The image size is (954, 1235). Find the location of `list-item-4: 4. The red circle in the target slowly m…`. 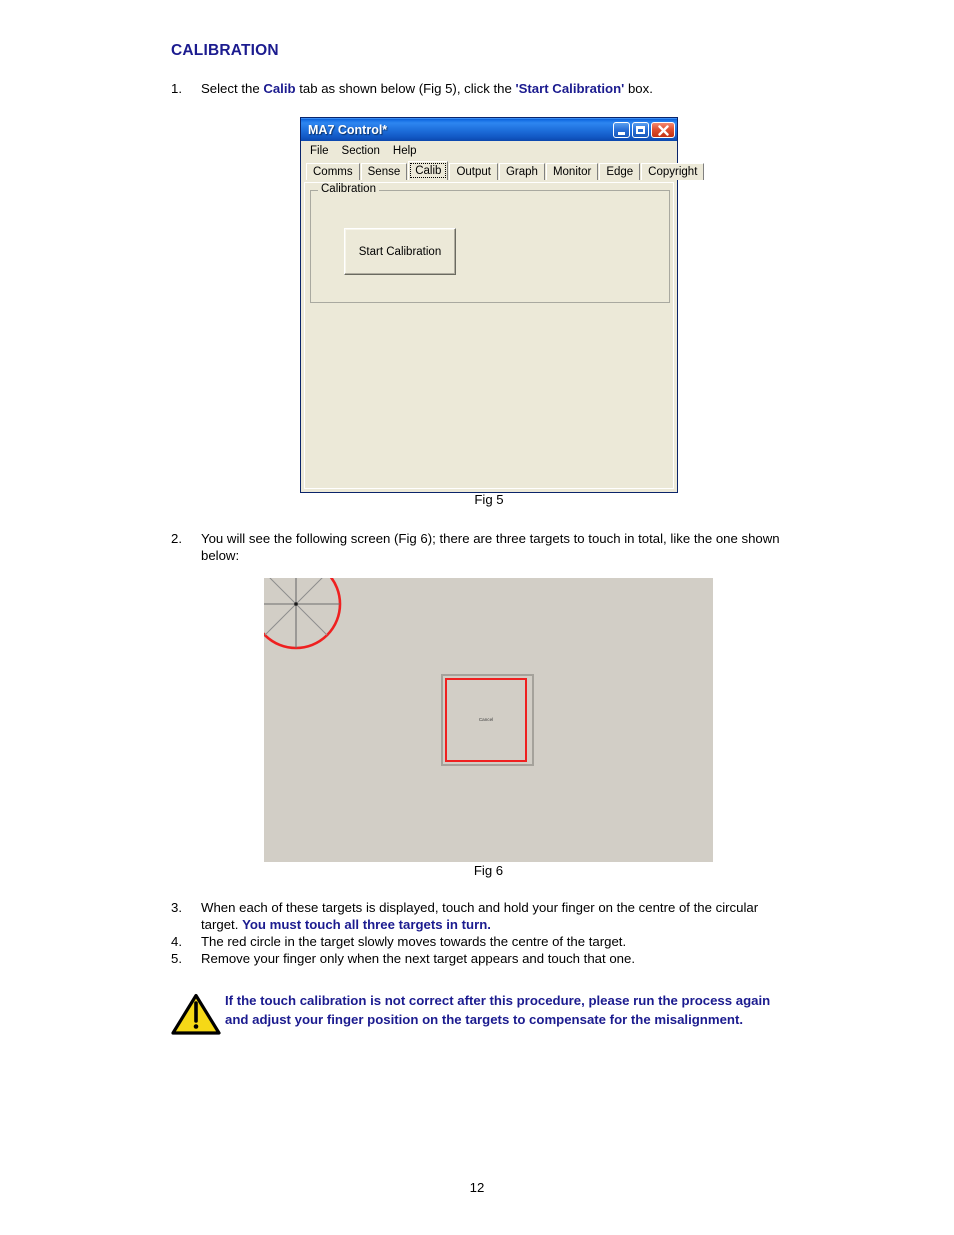

list-item-4: 4. The red circle in the target slowly m… is located at coordinates (481, 941).